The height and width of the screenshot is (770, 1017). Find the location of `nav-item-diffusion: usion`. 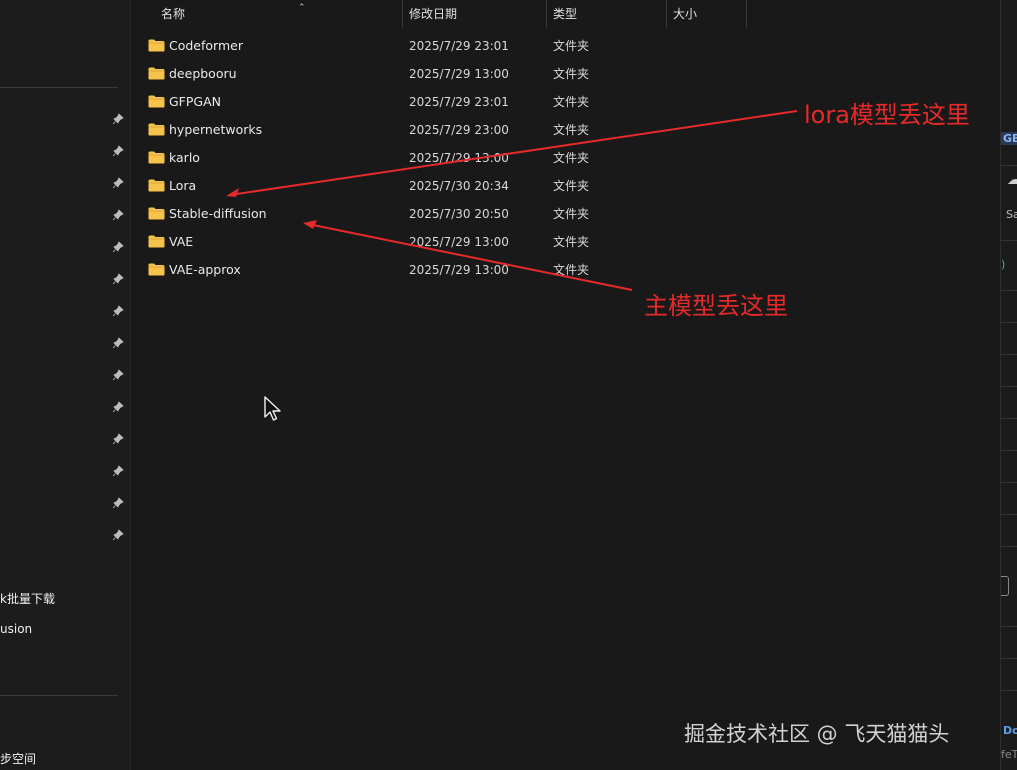

nav-item-diffusion: usion is located at coordinates (16, 629).